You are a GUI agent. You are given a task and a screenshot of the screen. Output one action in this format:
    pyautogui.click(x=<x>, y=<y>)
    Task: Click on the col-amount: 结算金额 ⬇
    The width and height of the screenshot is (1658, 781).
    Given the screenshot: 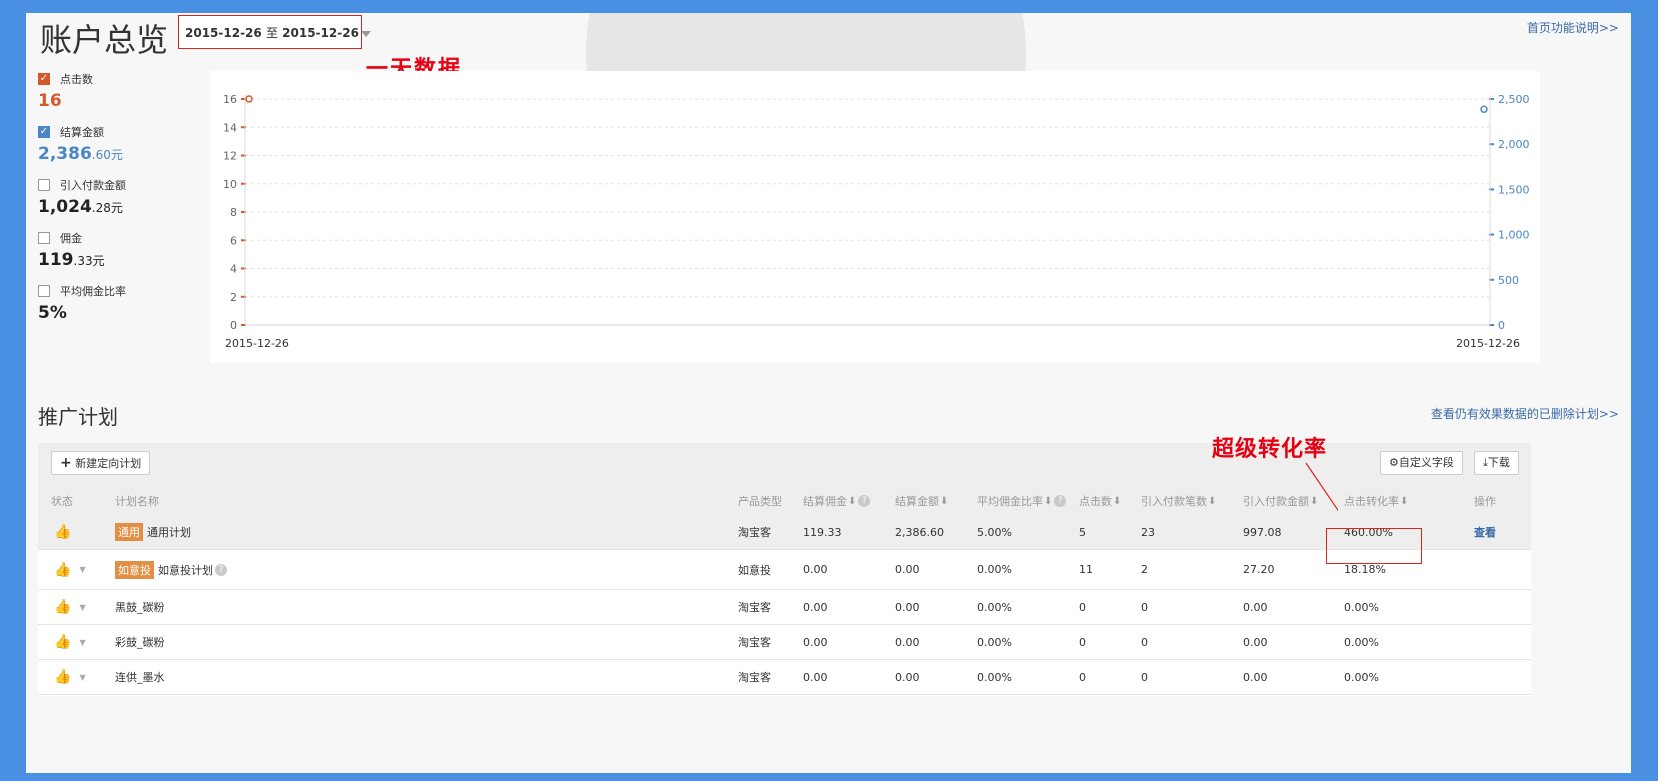 What is the action you would take?
    pyautogui.click(x=921, y=501)
    